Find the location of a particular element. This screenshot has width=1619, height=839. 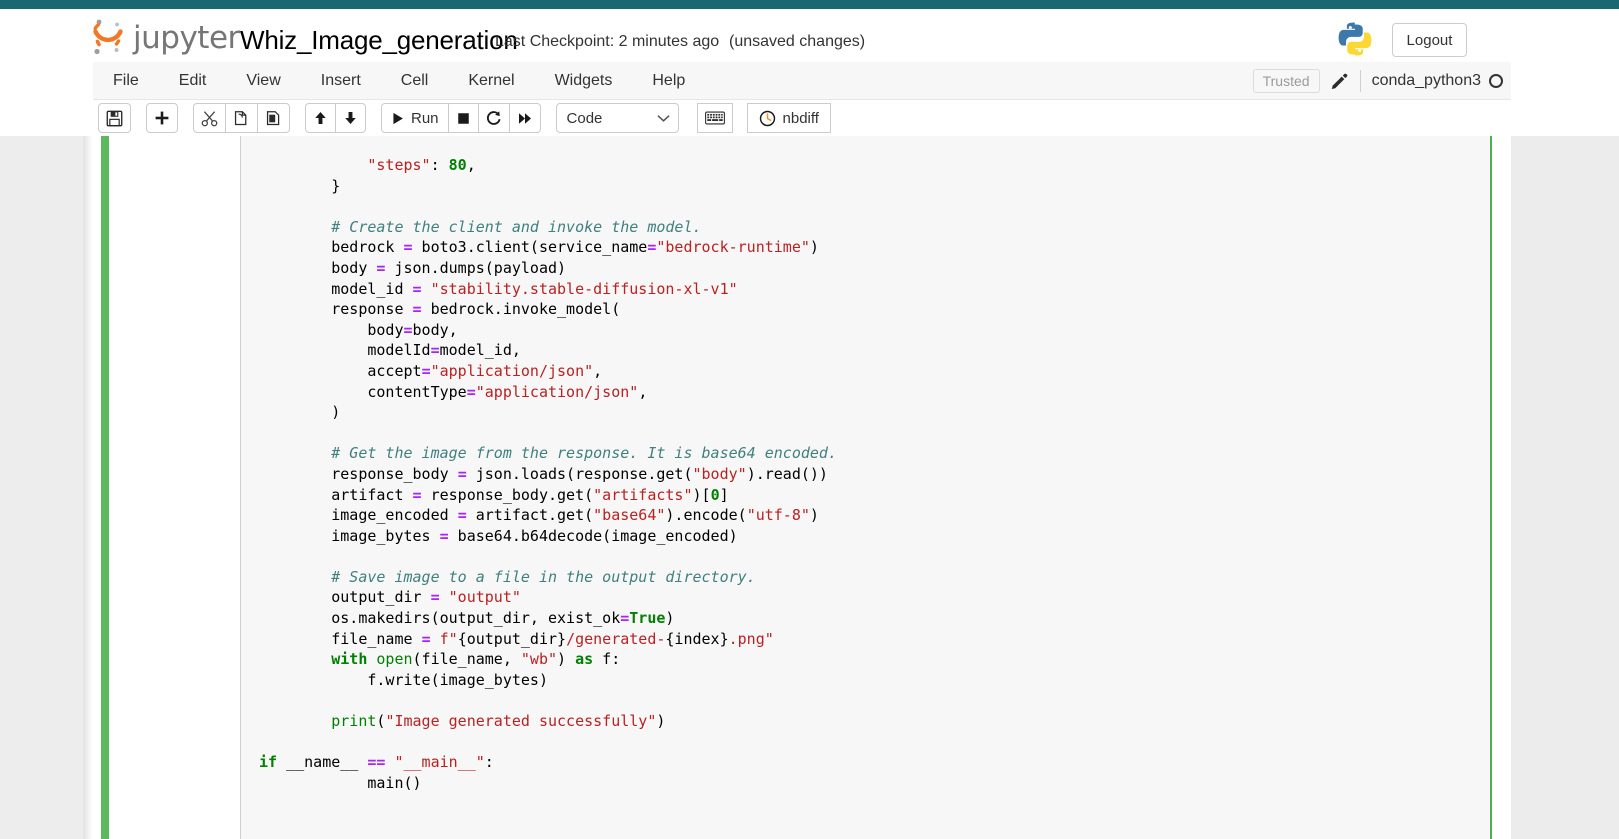

code-token: modelId is located at coordinates (381, 350).